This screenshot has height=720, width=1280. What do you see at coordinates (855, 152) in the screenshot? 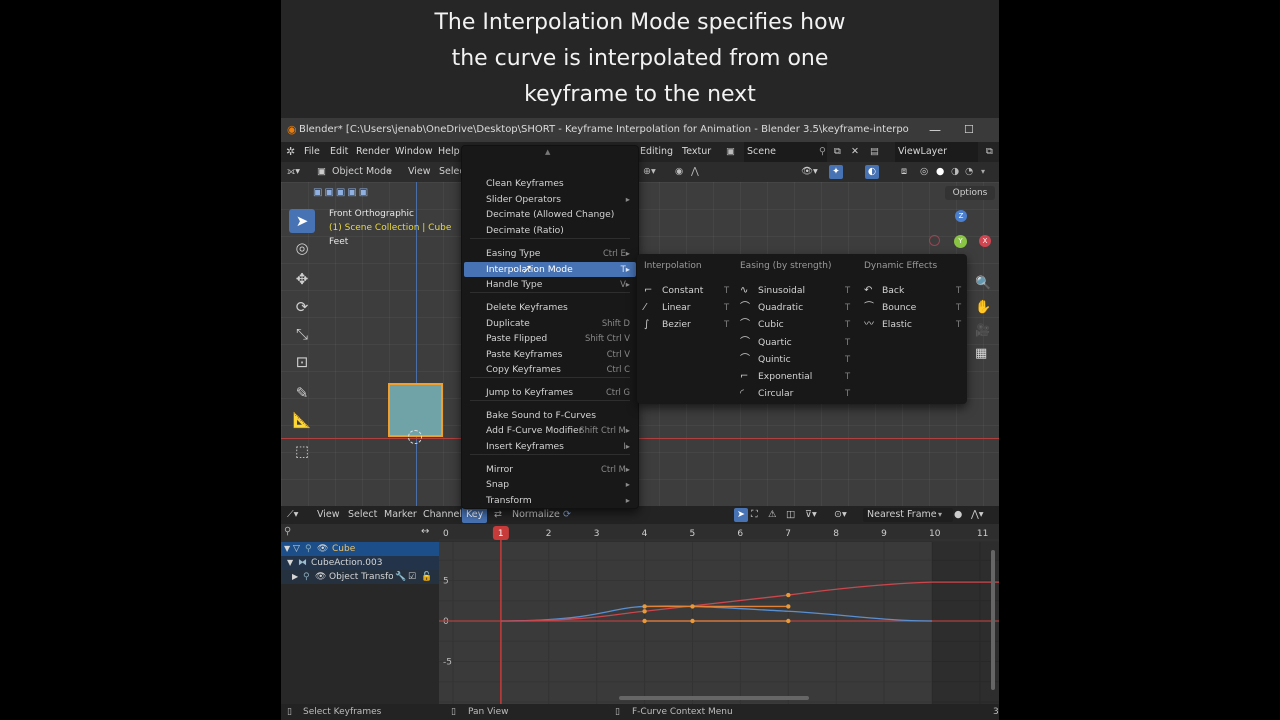
I see `remove-scene-icon: ✕` at bounding box center [855, 152].